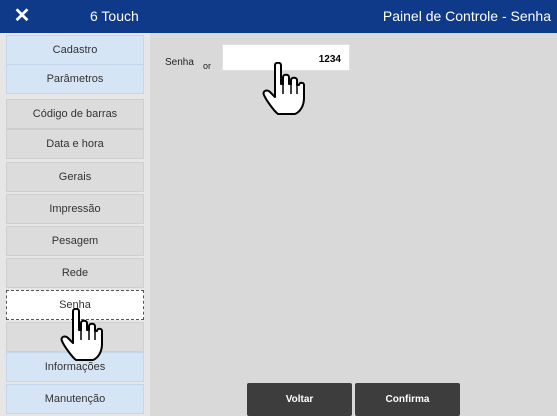 The image size is (557, 416). What do you see at coordinates (179, 62) in the screenshot?
I see `password-label: Senha` at bounding box center [179, 62].